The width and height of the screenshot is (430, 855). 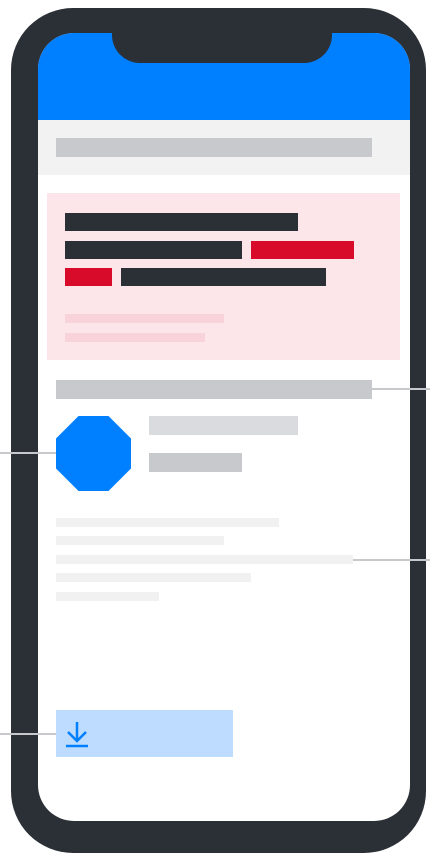 What do you see at coordinates (28, 453) in the screenshot?
I see `leader-line-avatar` at bounding box center [28, 453].